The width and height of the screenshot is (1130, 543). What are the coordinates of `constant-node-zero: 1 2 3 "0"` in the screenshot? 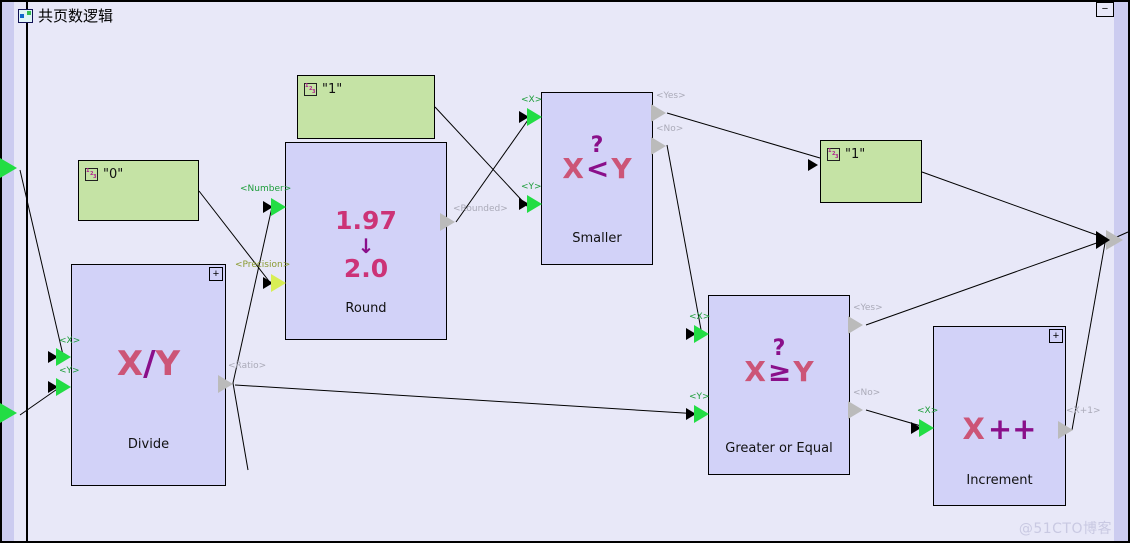 It's located at (138, 190).